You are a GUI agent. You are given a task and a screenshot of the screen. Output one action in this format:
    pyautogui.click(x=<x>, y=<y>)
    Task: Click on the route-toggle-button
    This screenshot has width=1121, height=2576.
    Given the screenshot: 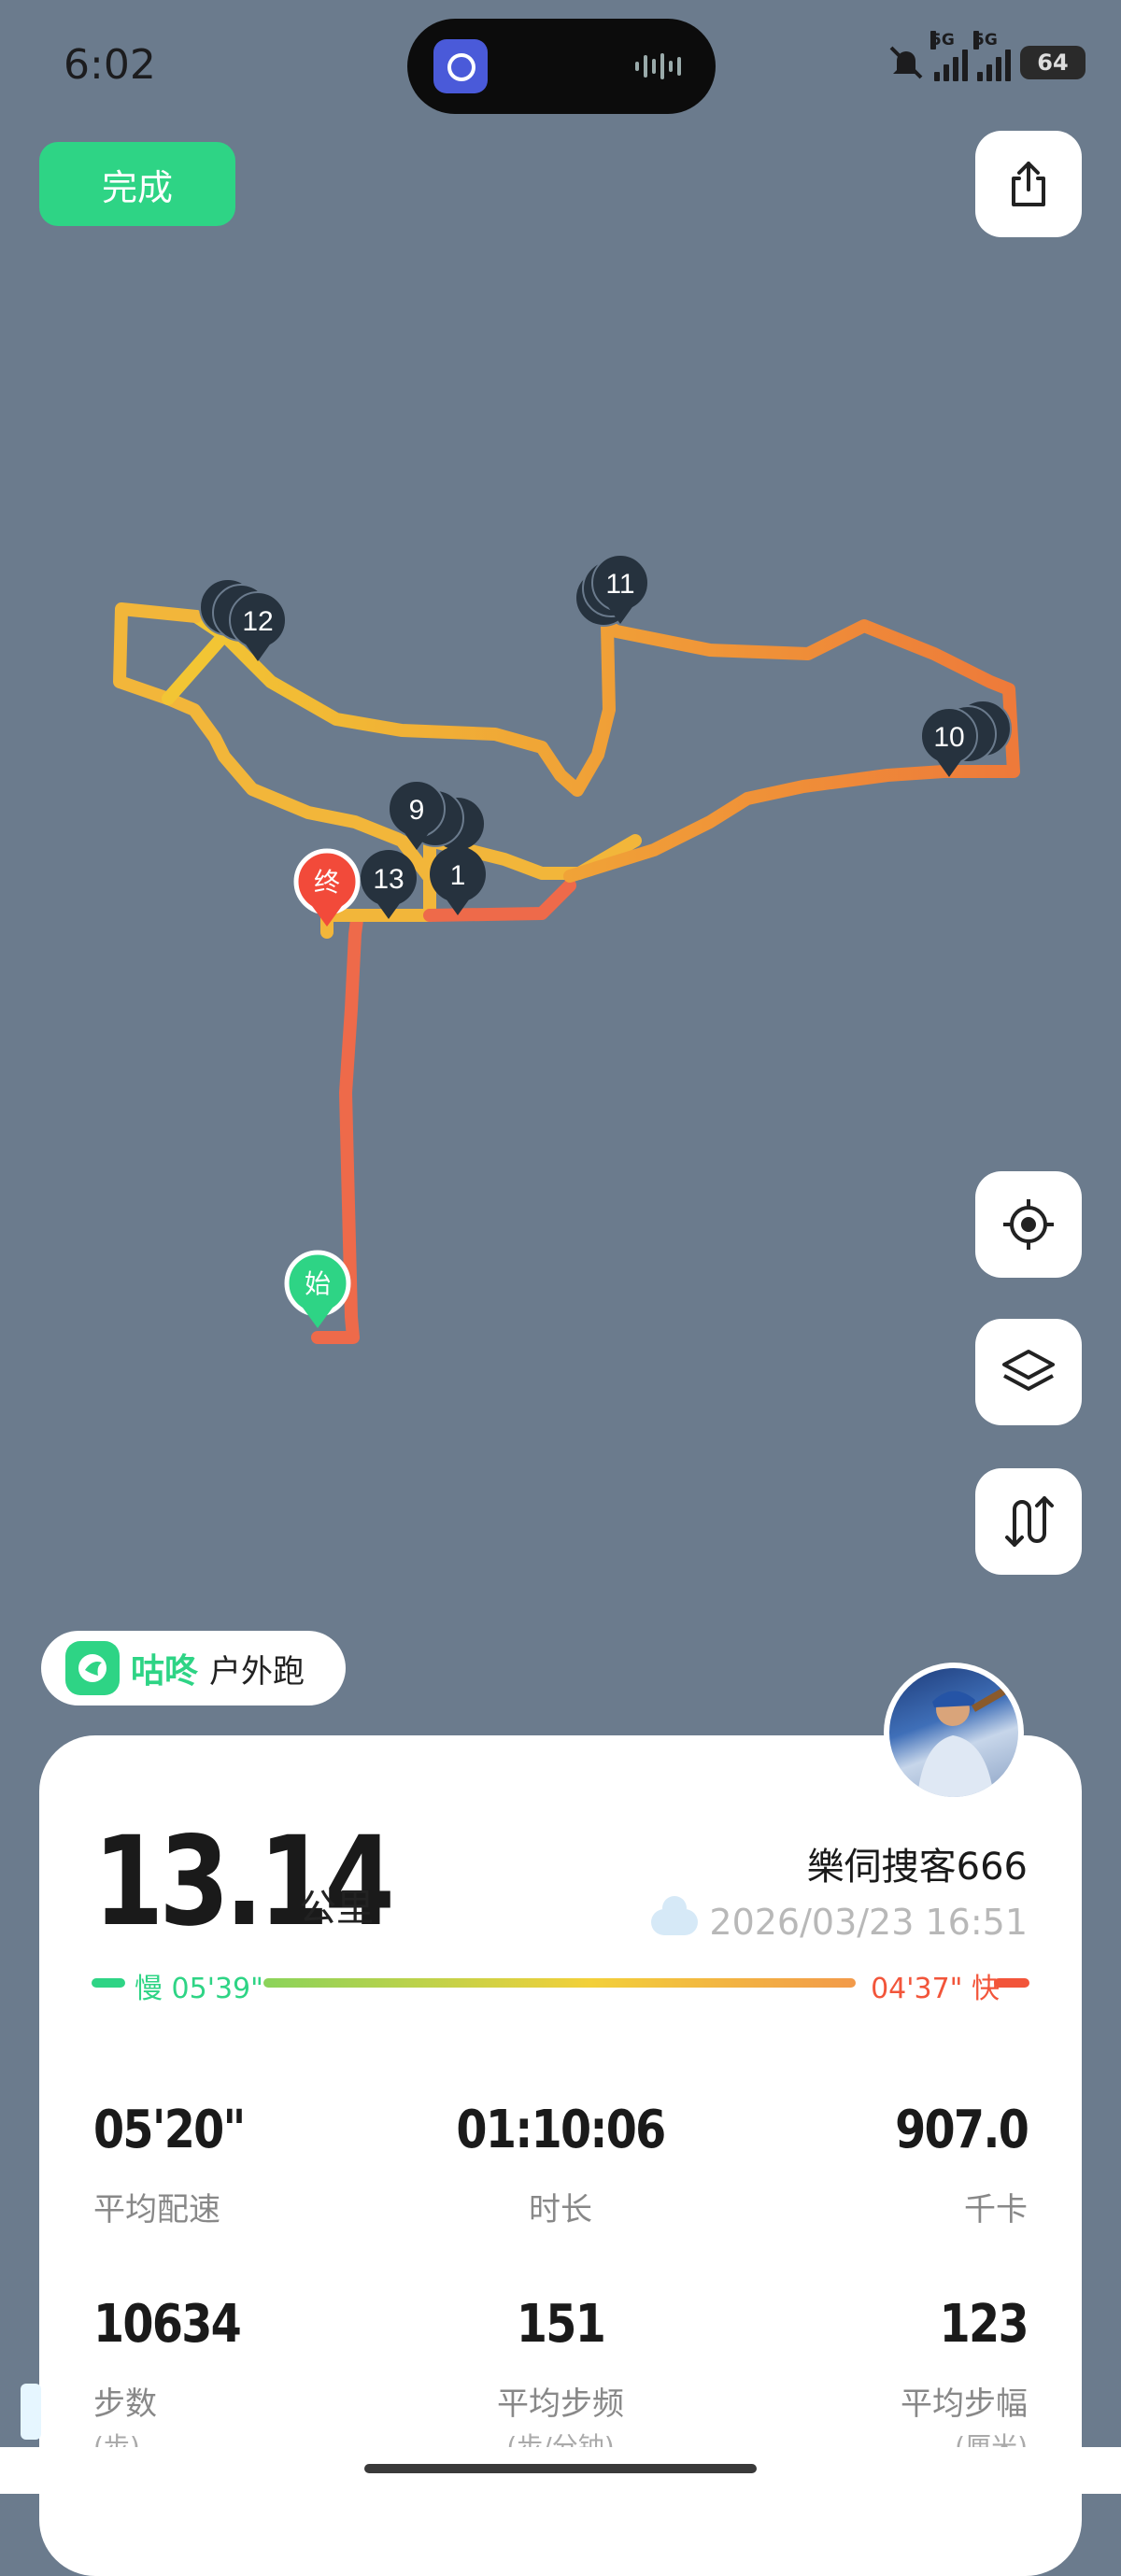 What is the action you would take?
    pyautogui.click(x=1028, y=1521)
    